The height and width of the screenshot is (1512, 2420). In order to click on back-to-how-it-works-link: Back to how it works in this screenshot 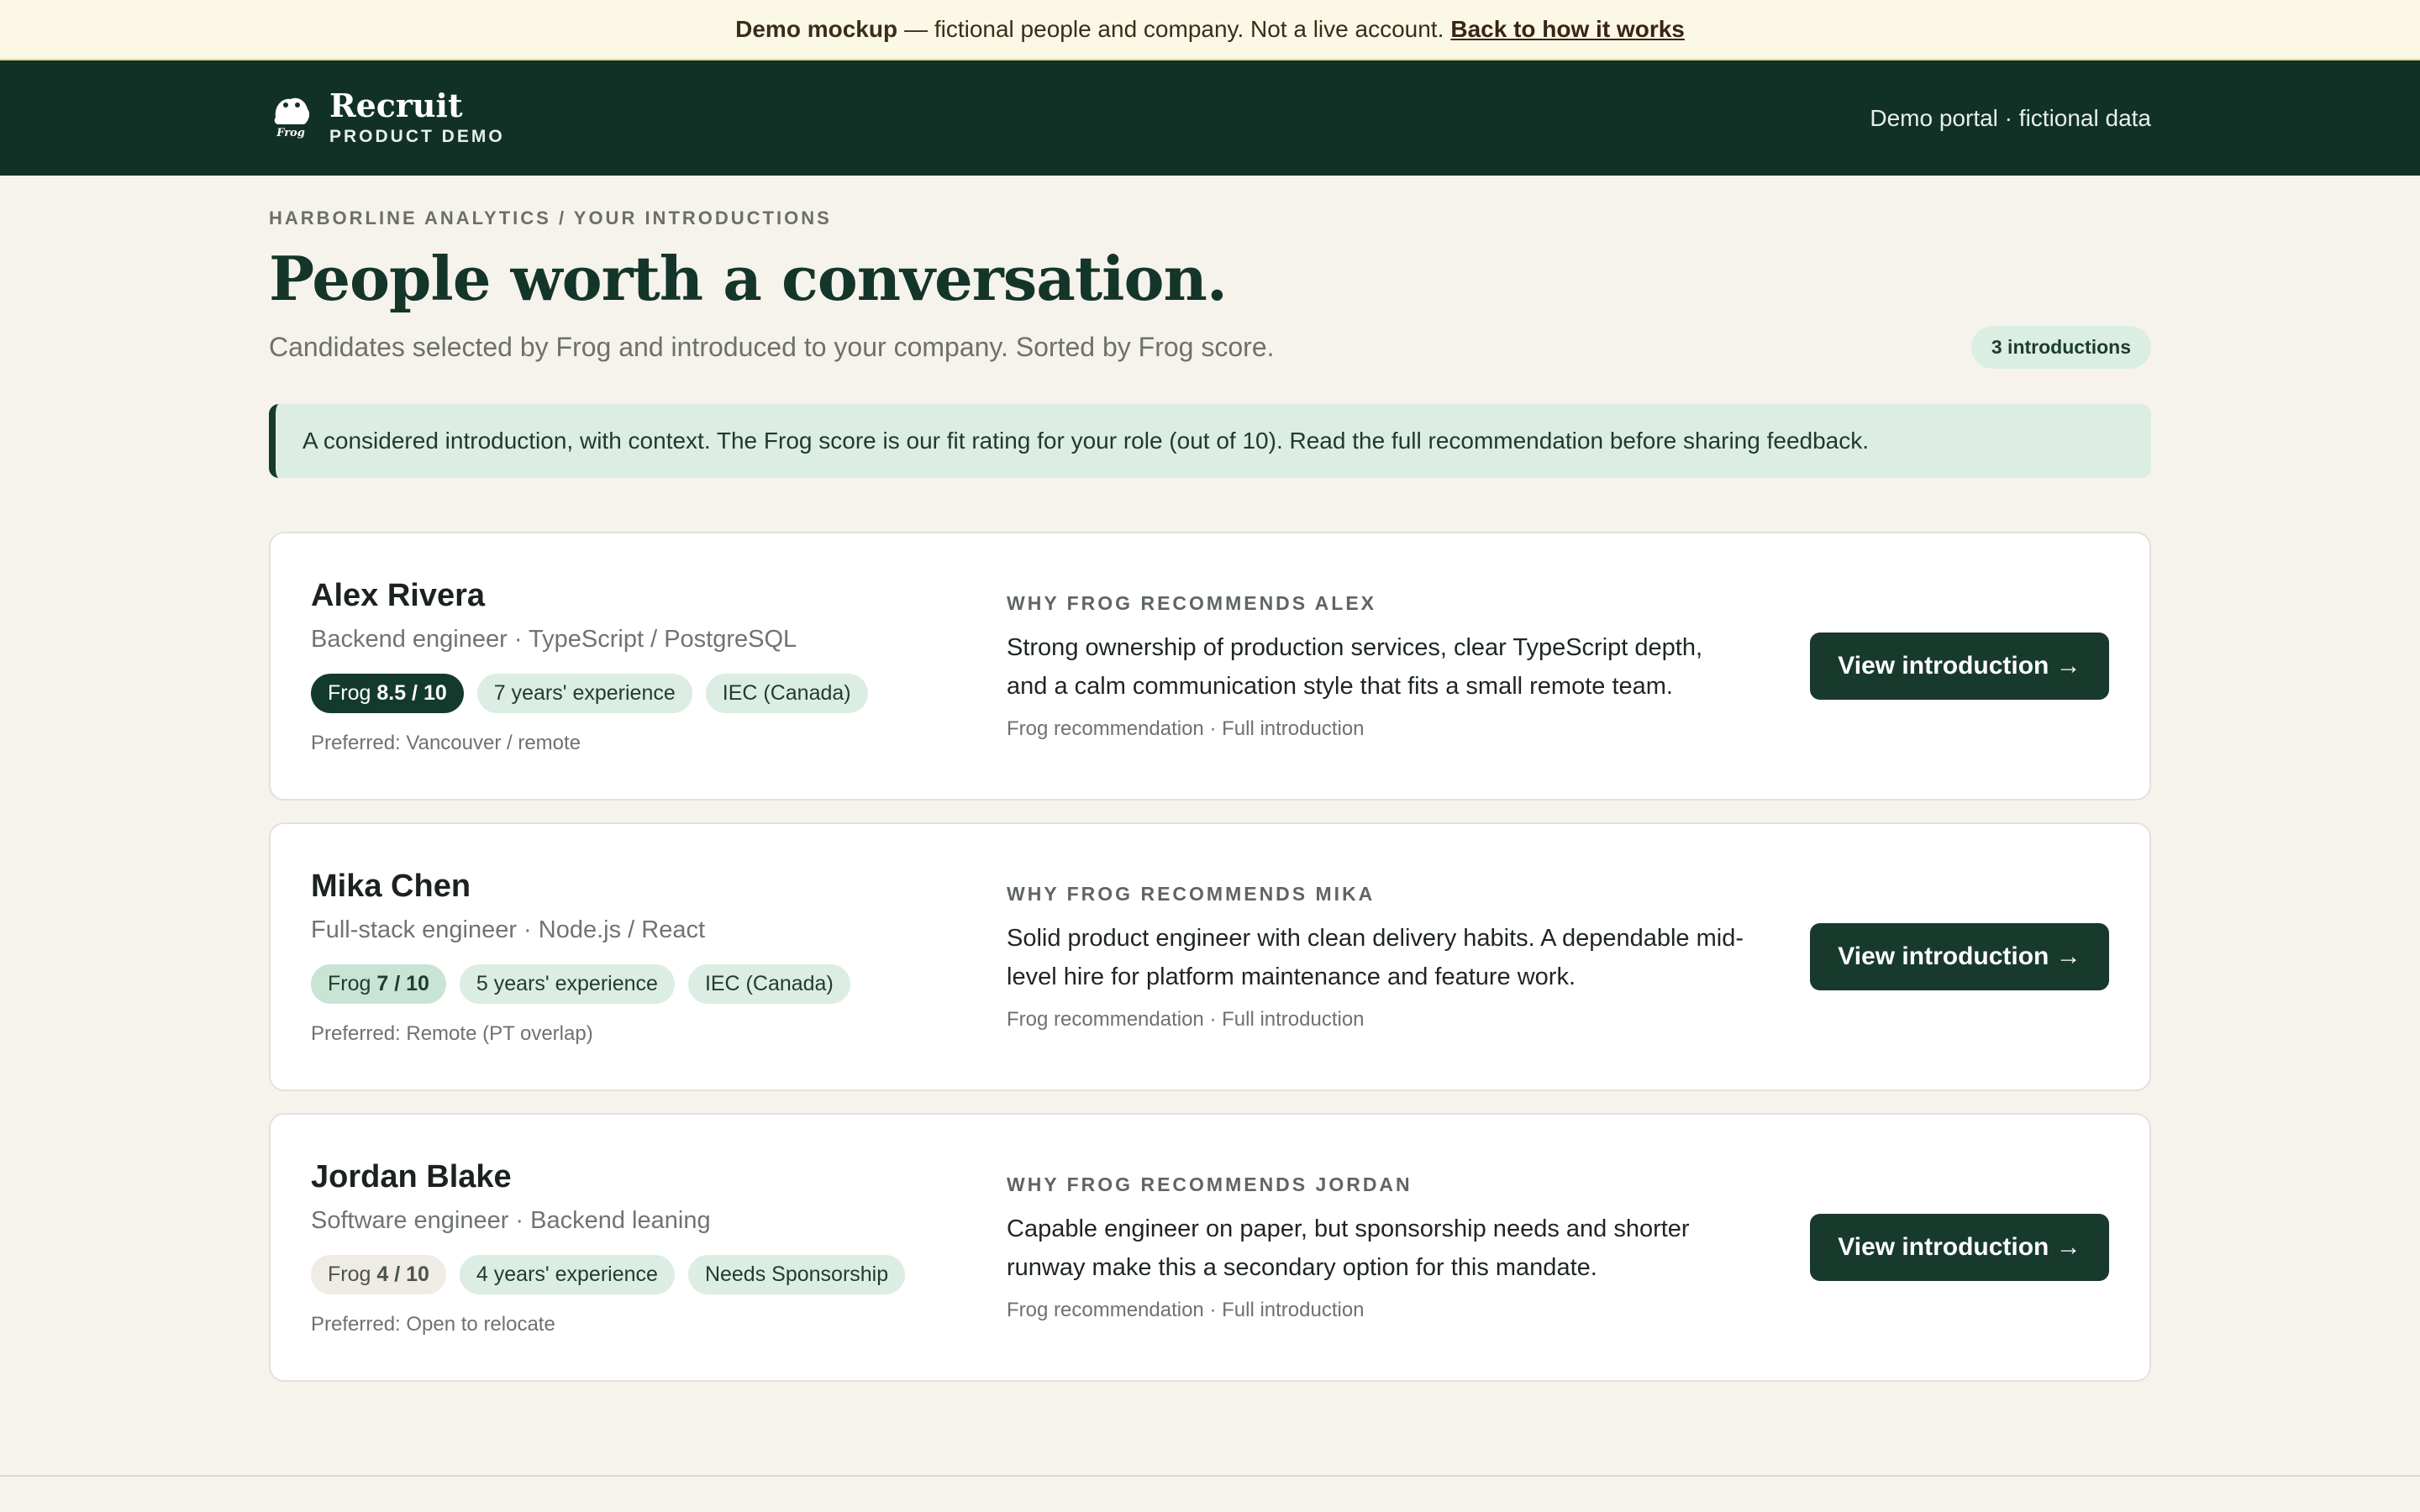, I will do `click(1567, 29)`.